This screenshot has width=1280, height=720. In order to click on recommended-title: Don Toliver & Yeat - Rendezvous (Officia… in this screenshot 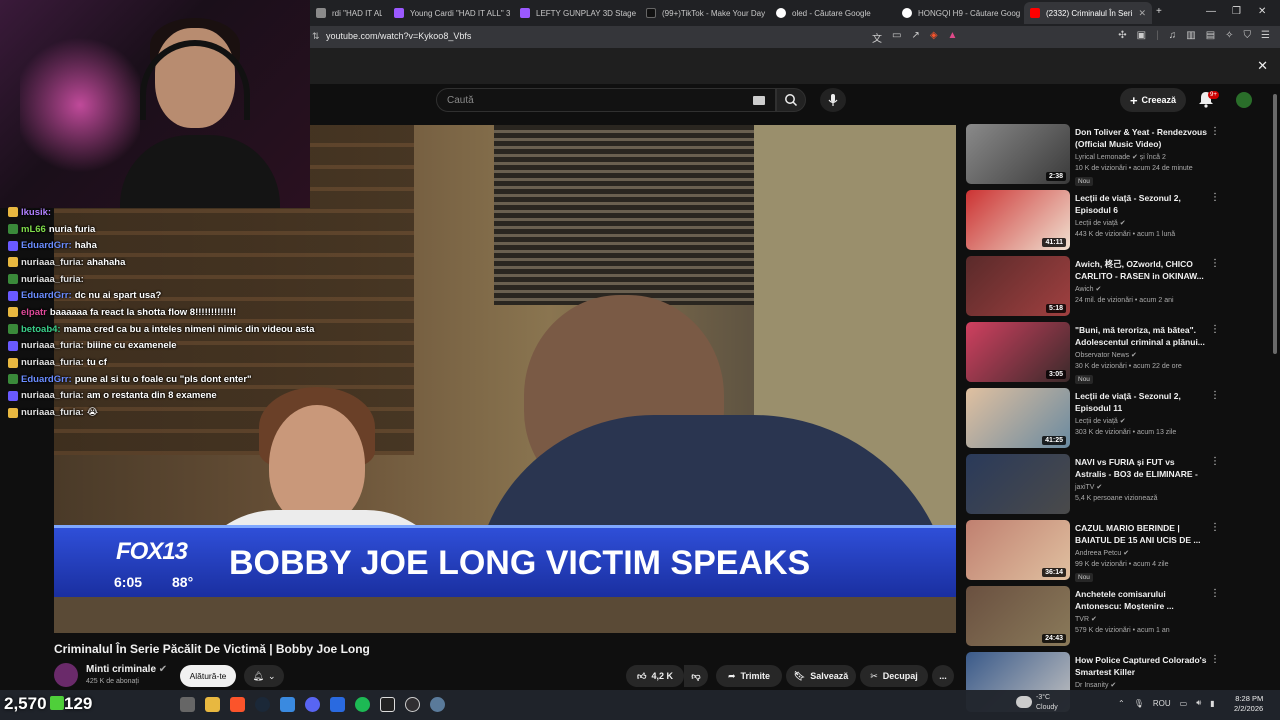, I will do `click(1141, 138)`.